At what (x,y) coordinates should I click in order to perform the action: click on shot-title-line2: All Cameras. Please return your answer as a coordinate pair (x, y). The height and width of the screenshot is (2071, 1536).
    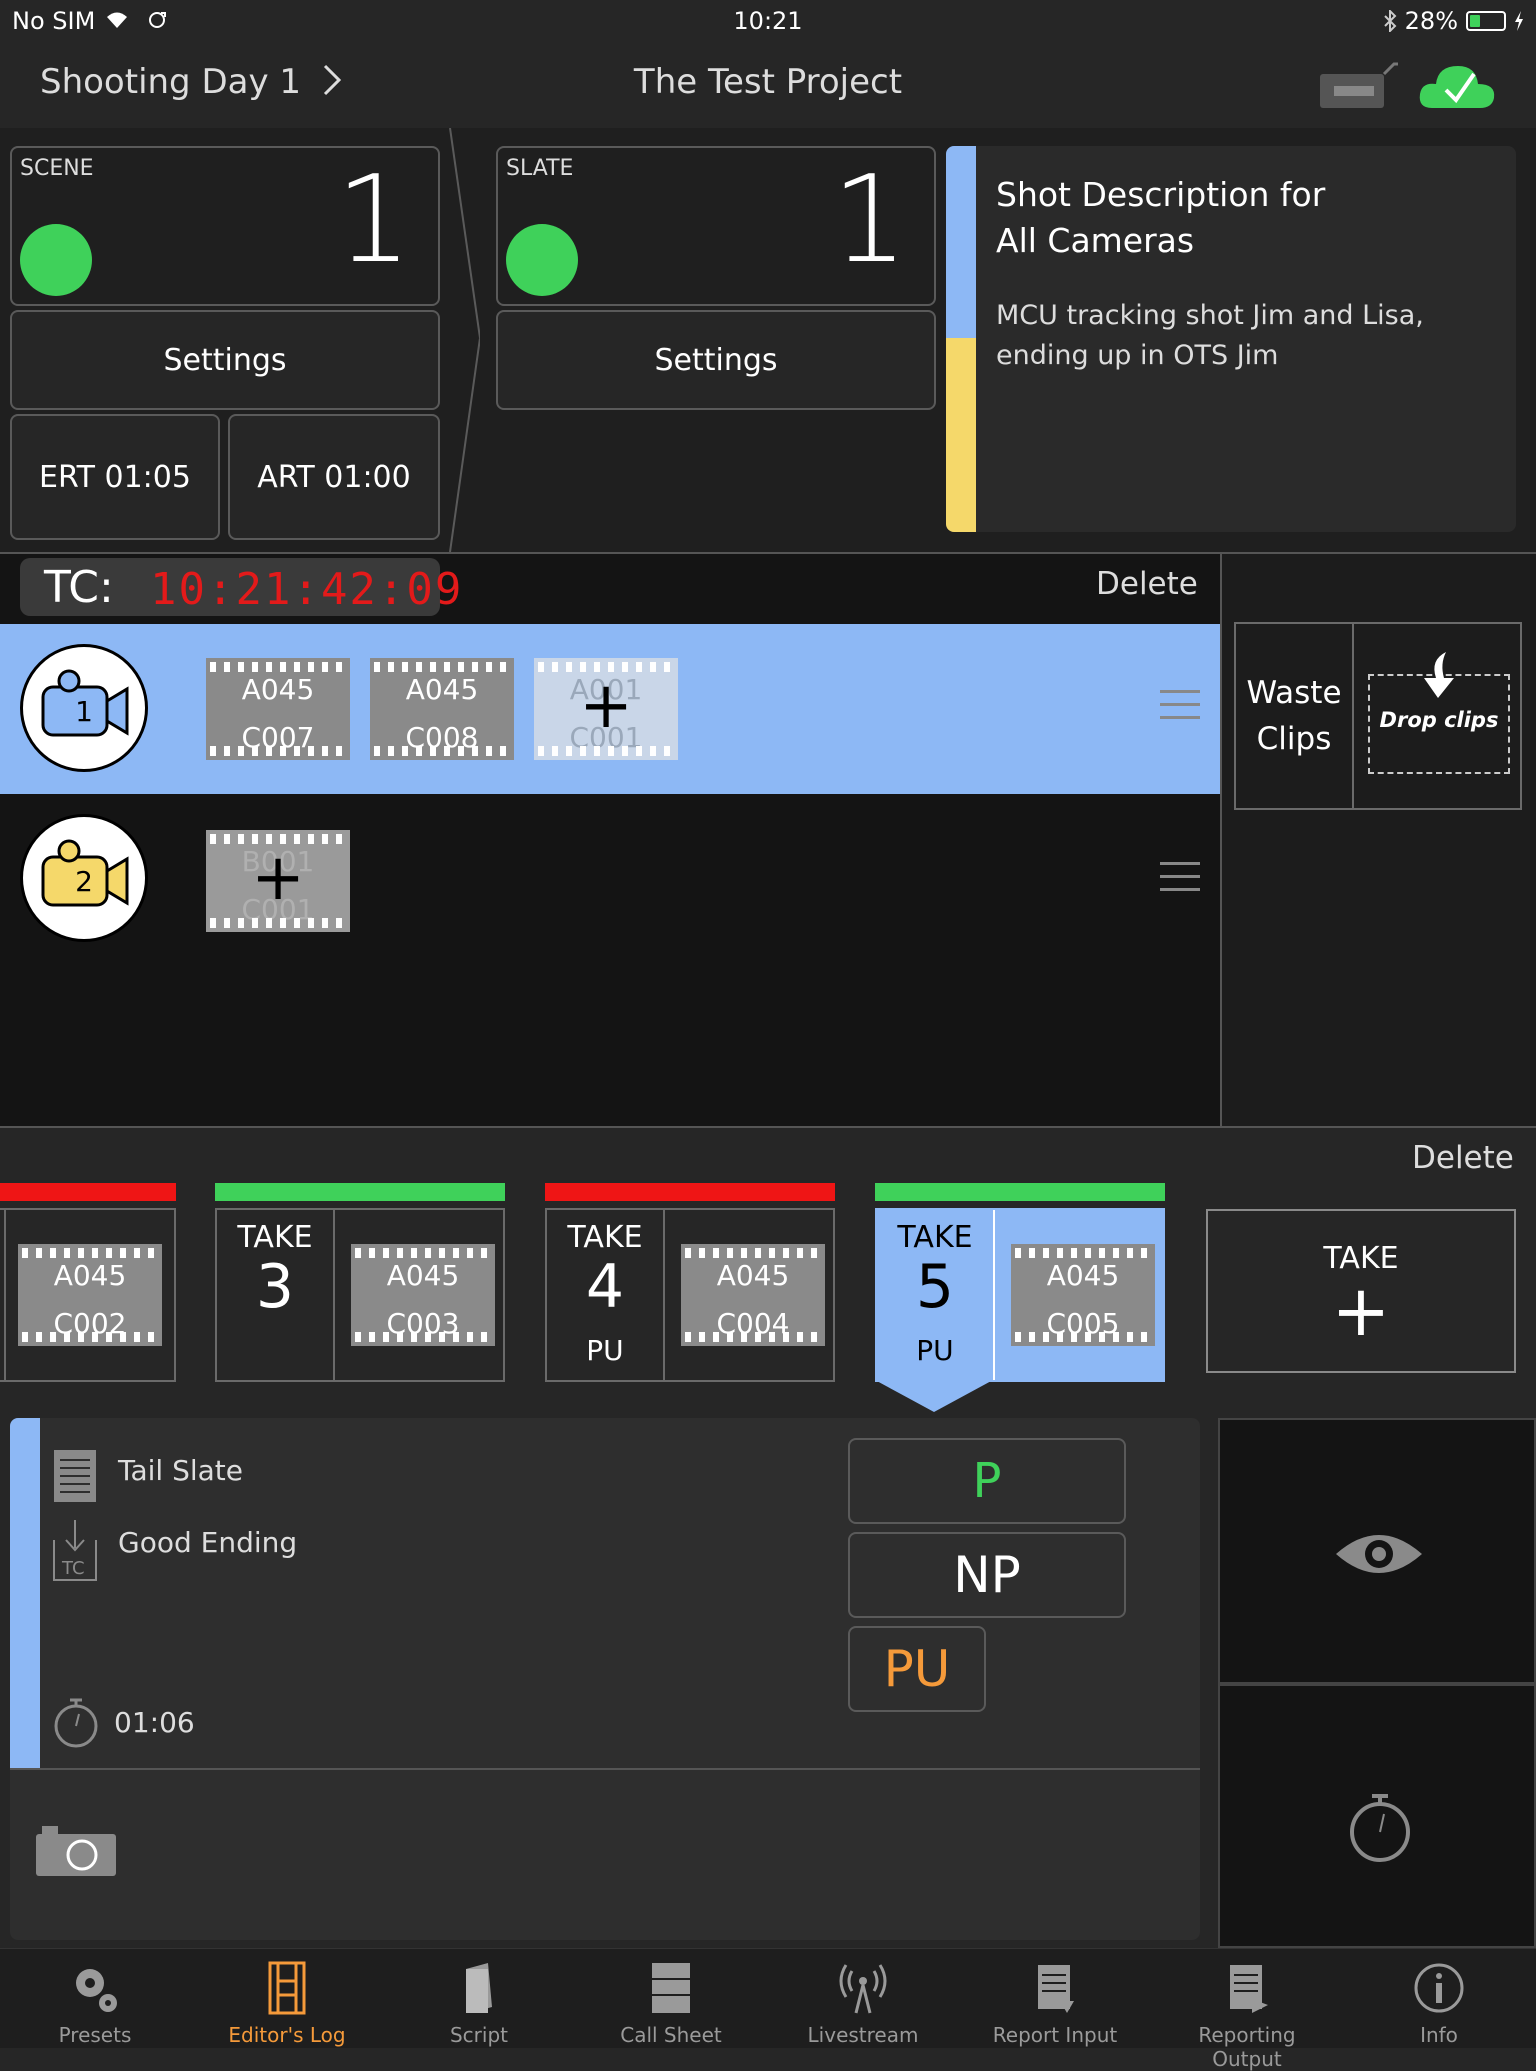
    Looking at the image, I should click on (1095, 240).